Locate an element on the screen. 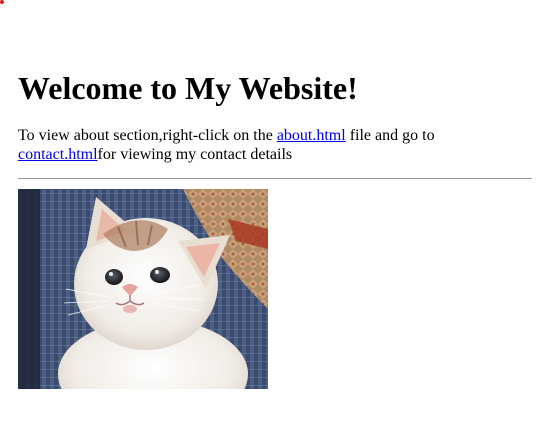 This screenshot has width=540, height=440. intro-text-middle: file and go to is located at coordinates (390, 135).